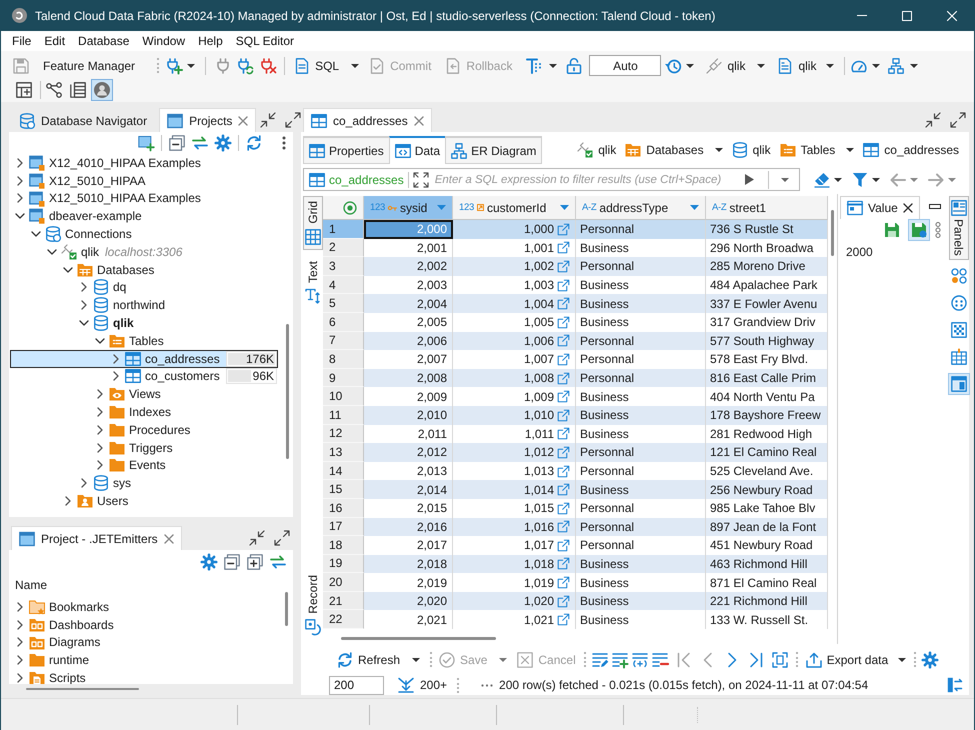 The width and height of the screenshot is (975, 730). I want to click on table-row: 4 2,003 1,003 Business 484 Apalachee Park, so click(575, 285).